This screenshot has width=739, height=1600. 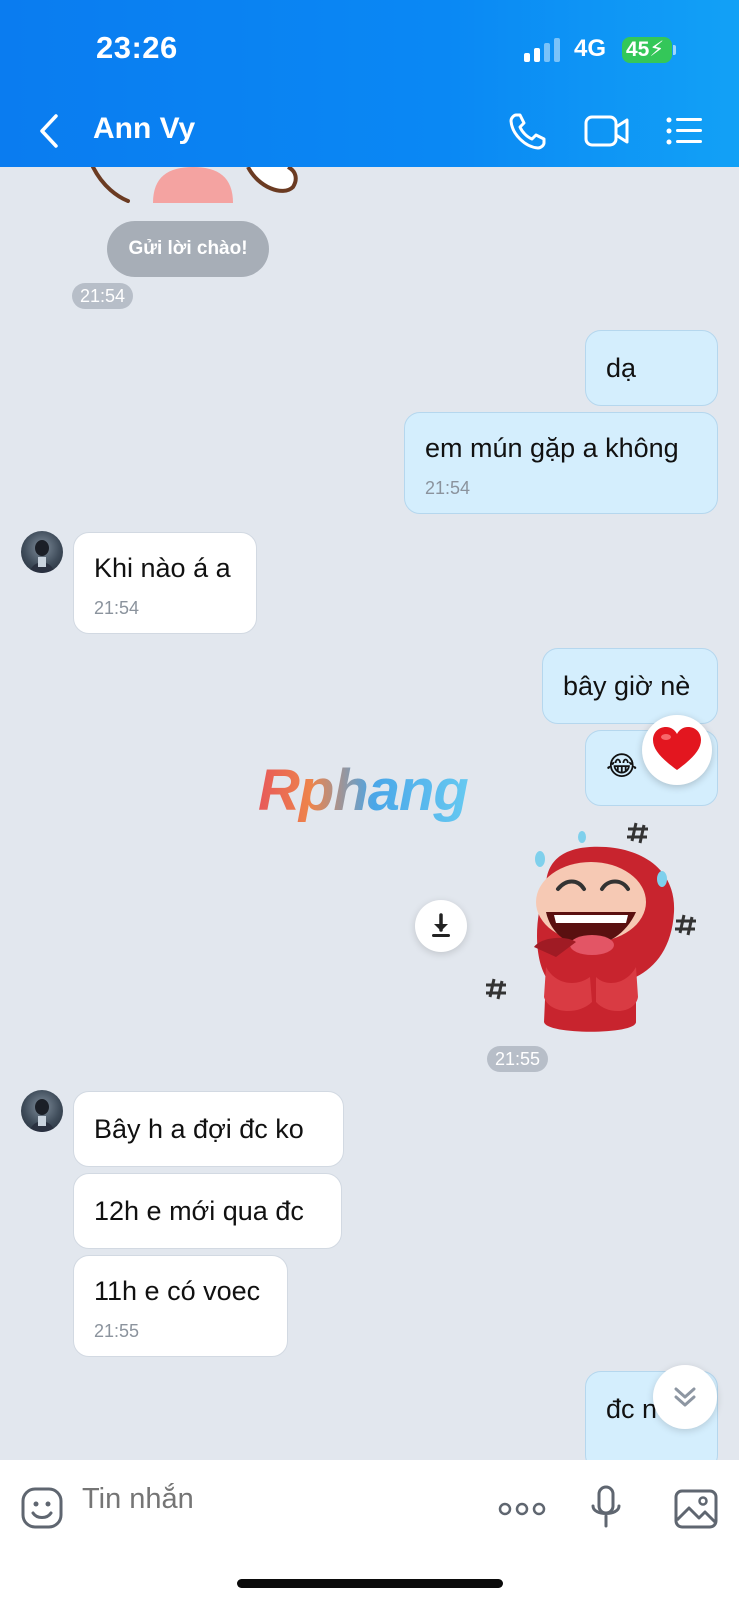 What do you see at coordinates (518, 1059) in the screenshot?
I see `sticker-timestamp: 21:55` at bounding box center [518, 1059].